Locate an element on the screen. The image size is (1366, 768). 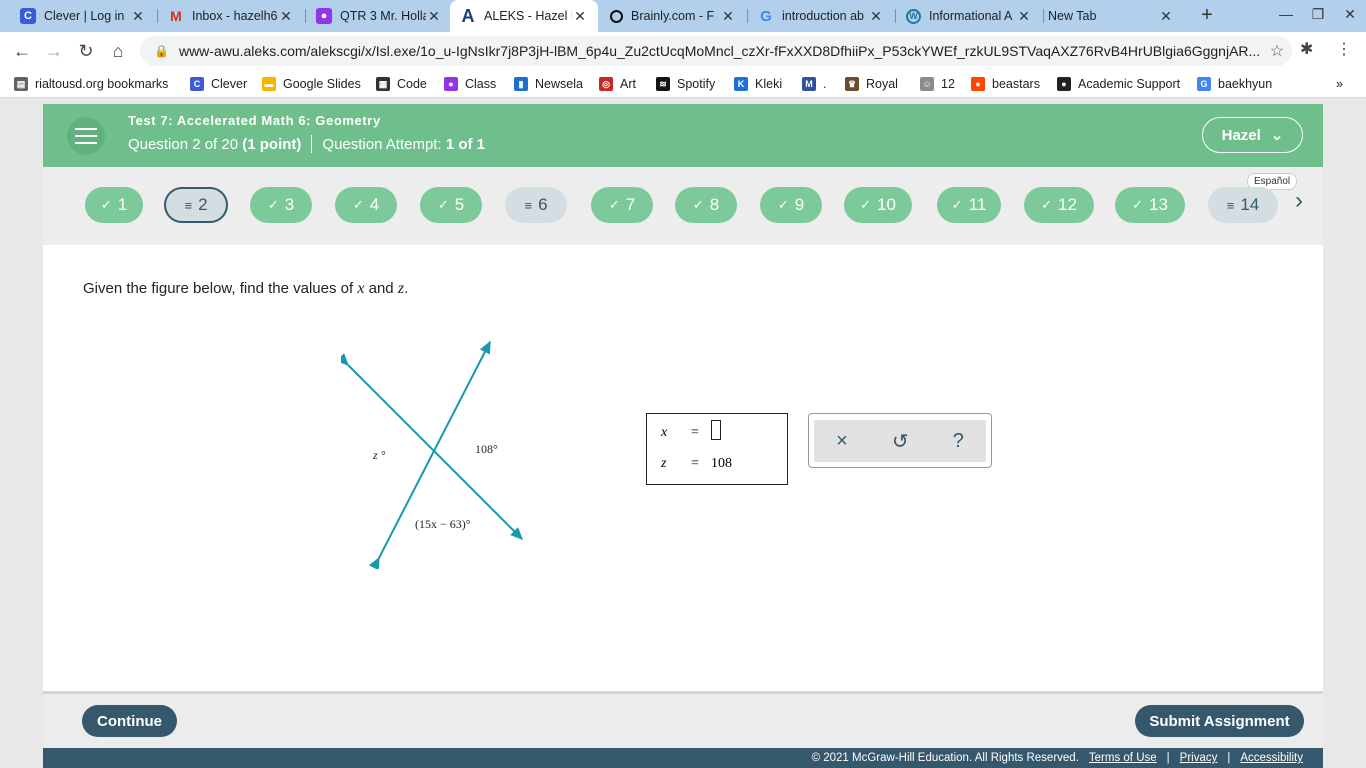
royal-icon: ♛ is located at coordinates (852, 84).